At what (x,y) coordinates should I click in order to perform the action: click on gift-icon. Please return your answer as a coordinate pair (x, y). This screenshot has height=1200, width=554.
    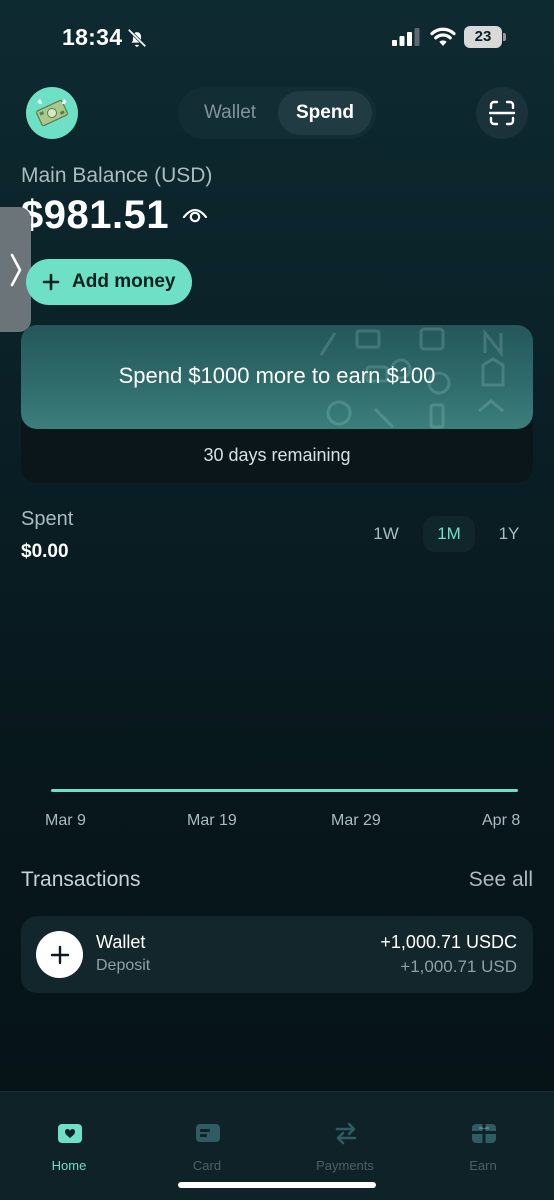
    Looking at the image, I should click on (484, 1133).